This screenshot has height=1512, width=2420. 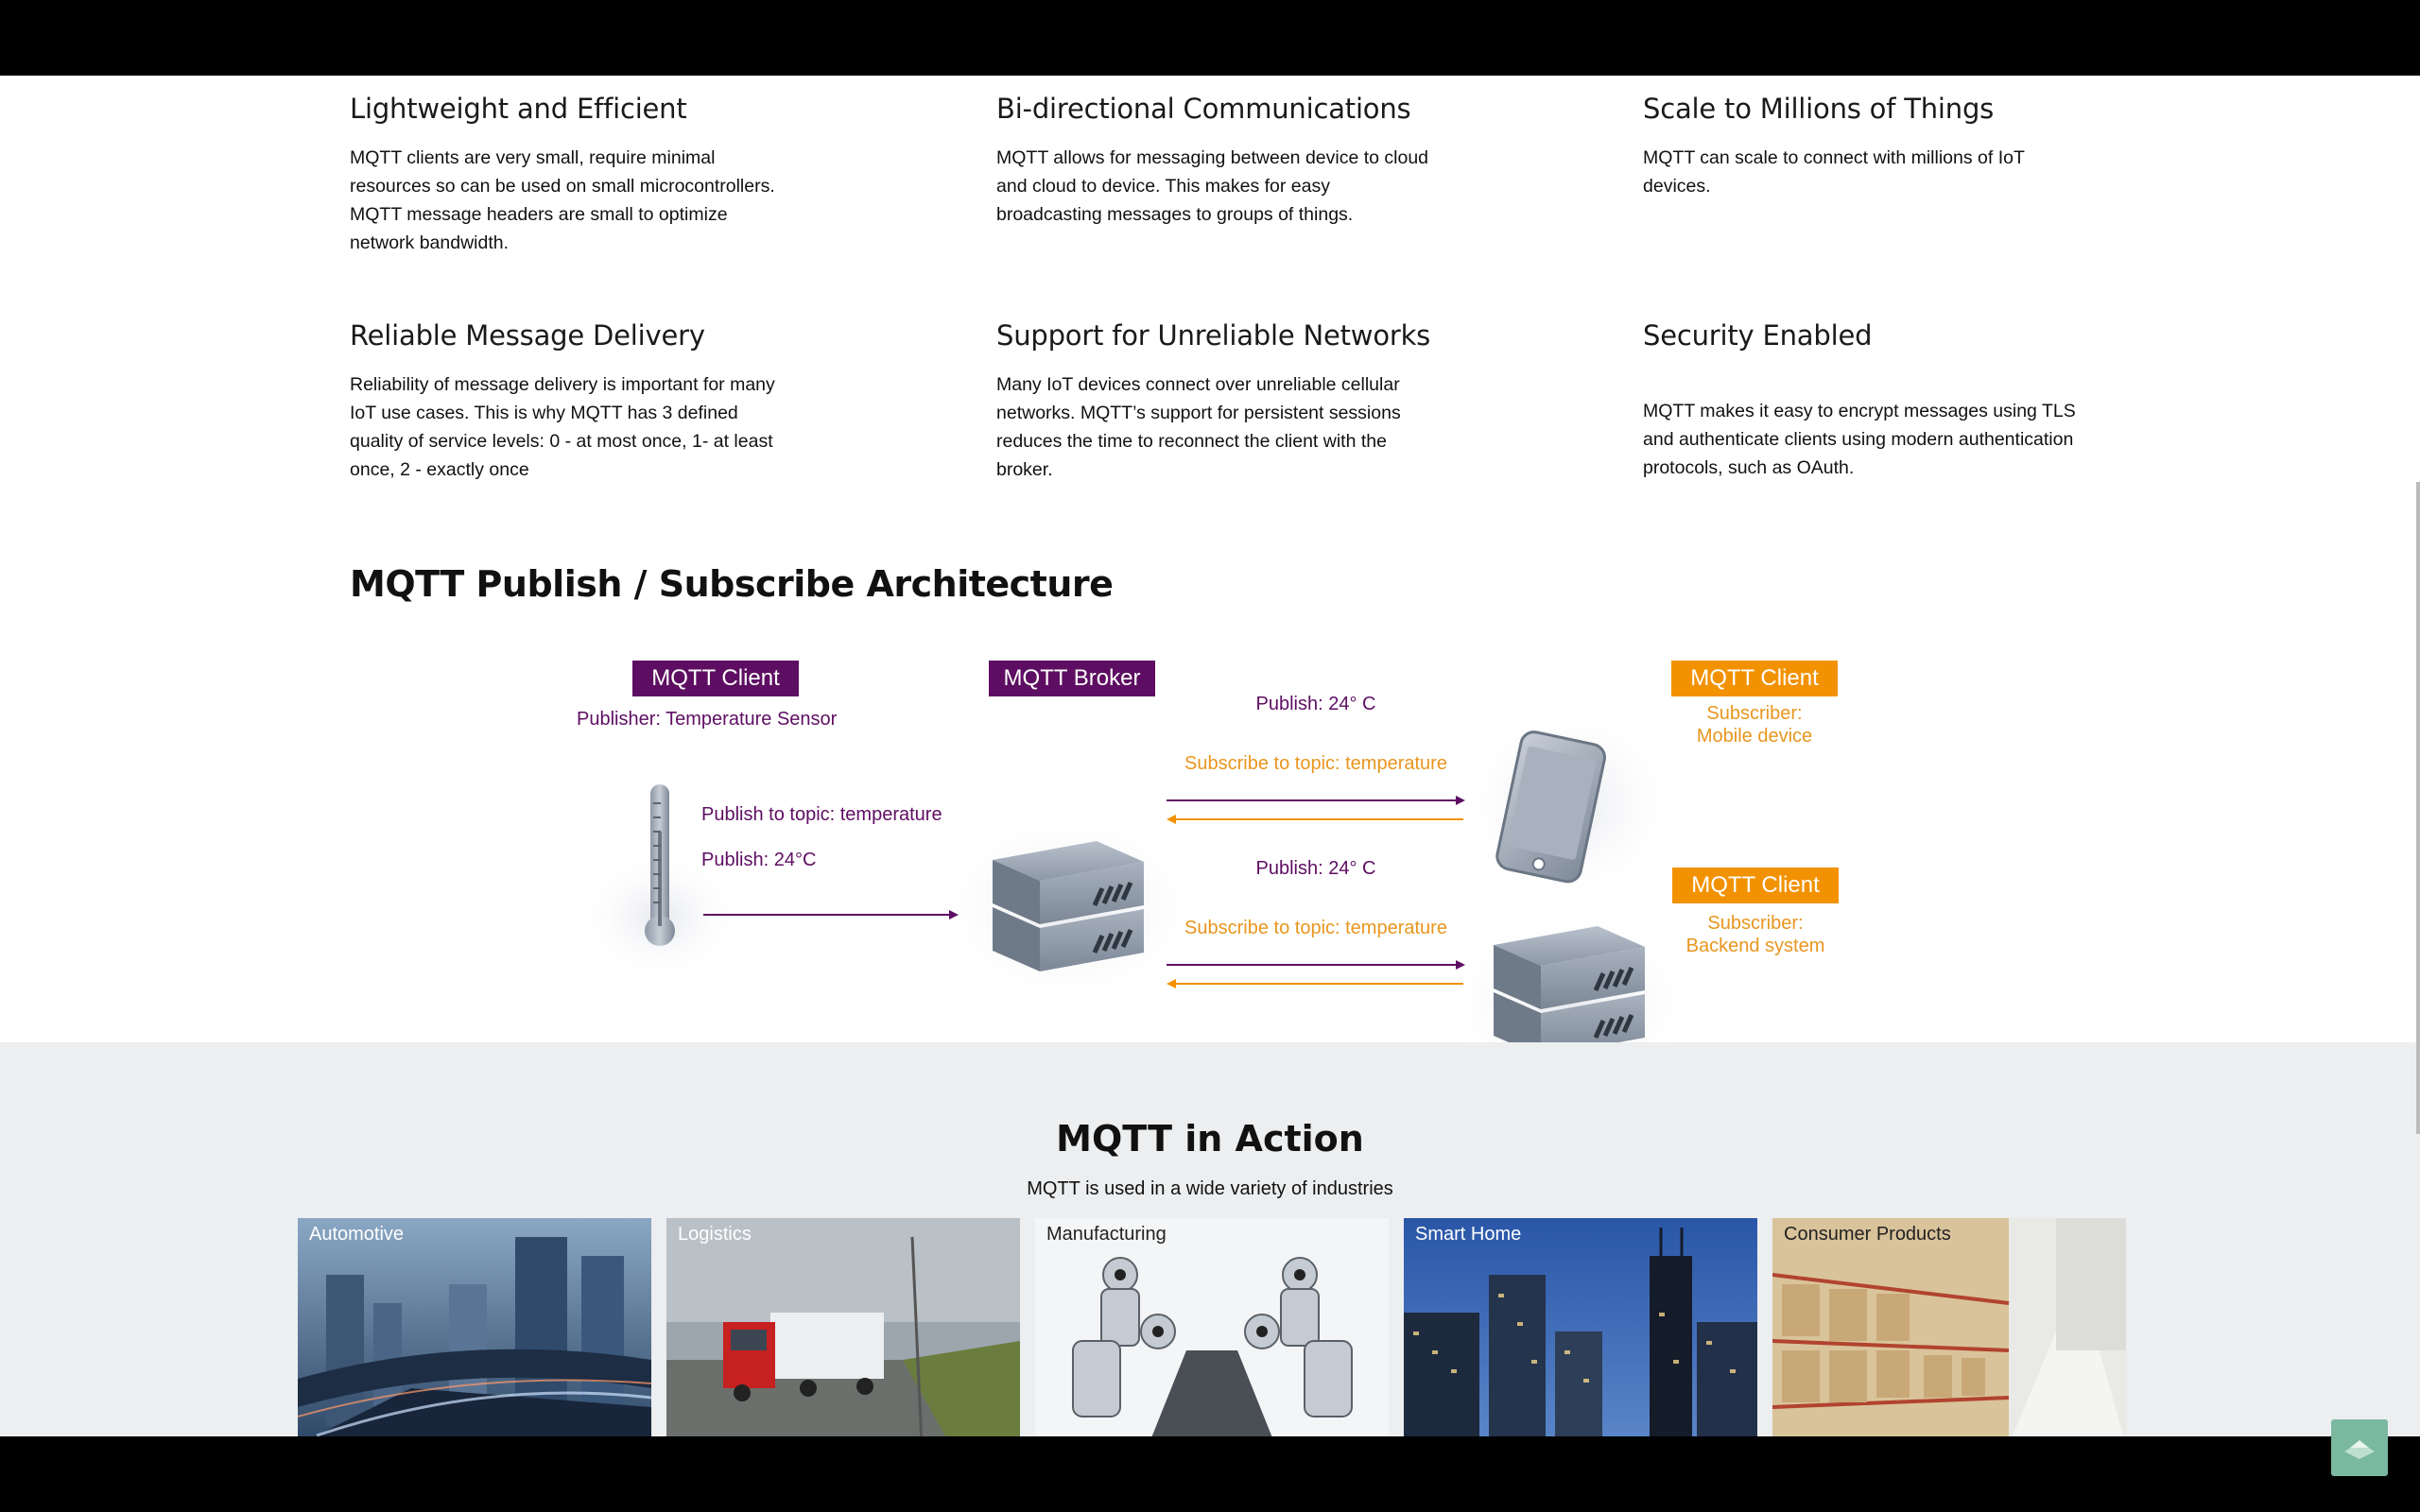 What do you see at coordinates (1210, 1474) in the screenshot?
I see `bottom-black-bar` at bounding box center [1210, 1474].